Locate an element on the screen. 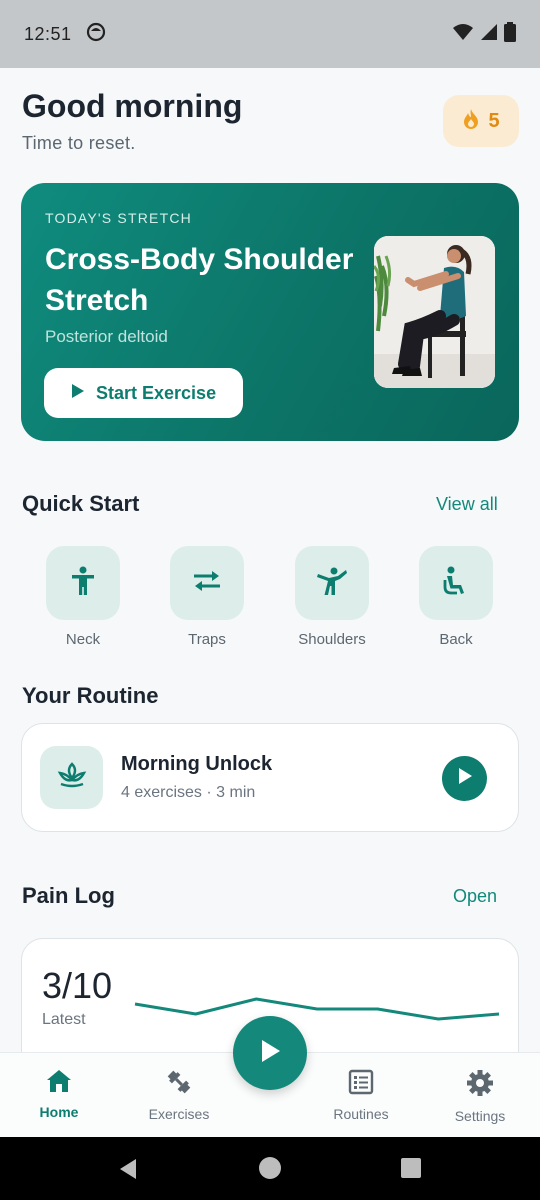 The width and height of the screenshot is (540, 1200). seated-person-icon is located at coordinates (456, 583).